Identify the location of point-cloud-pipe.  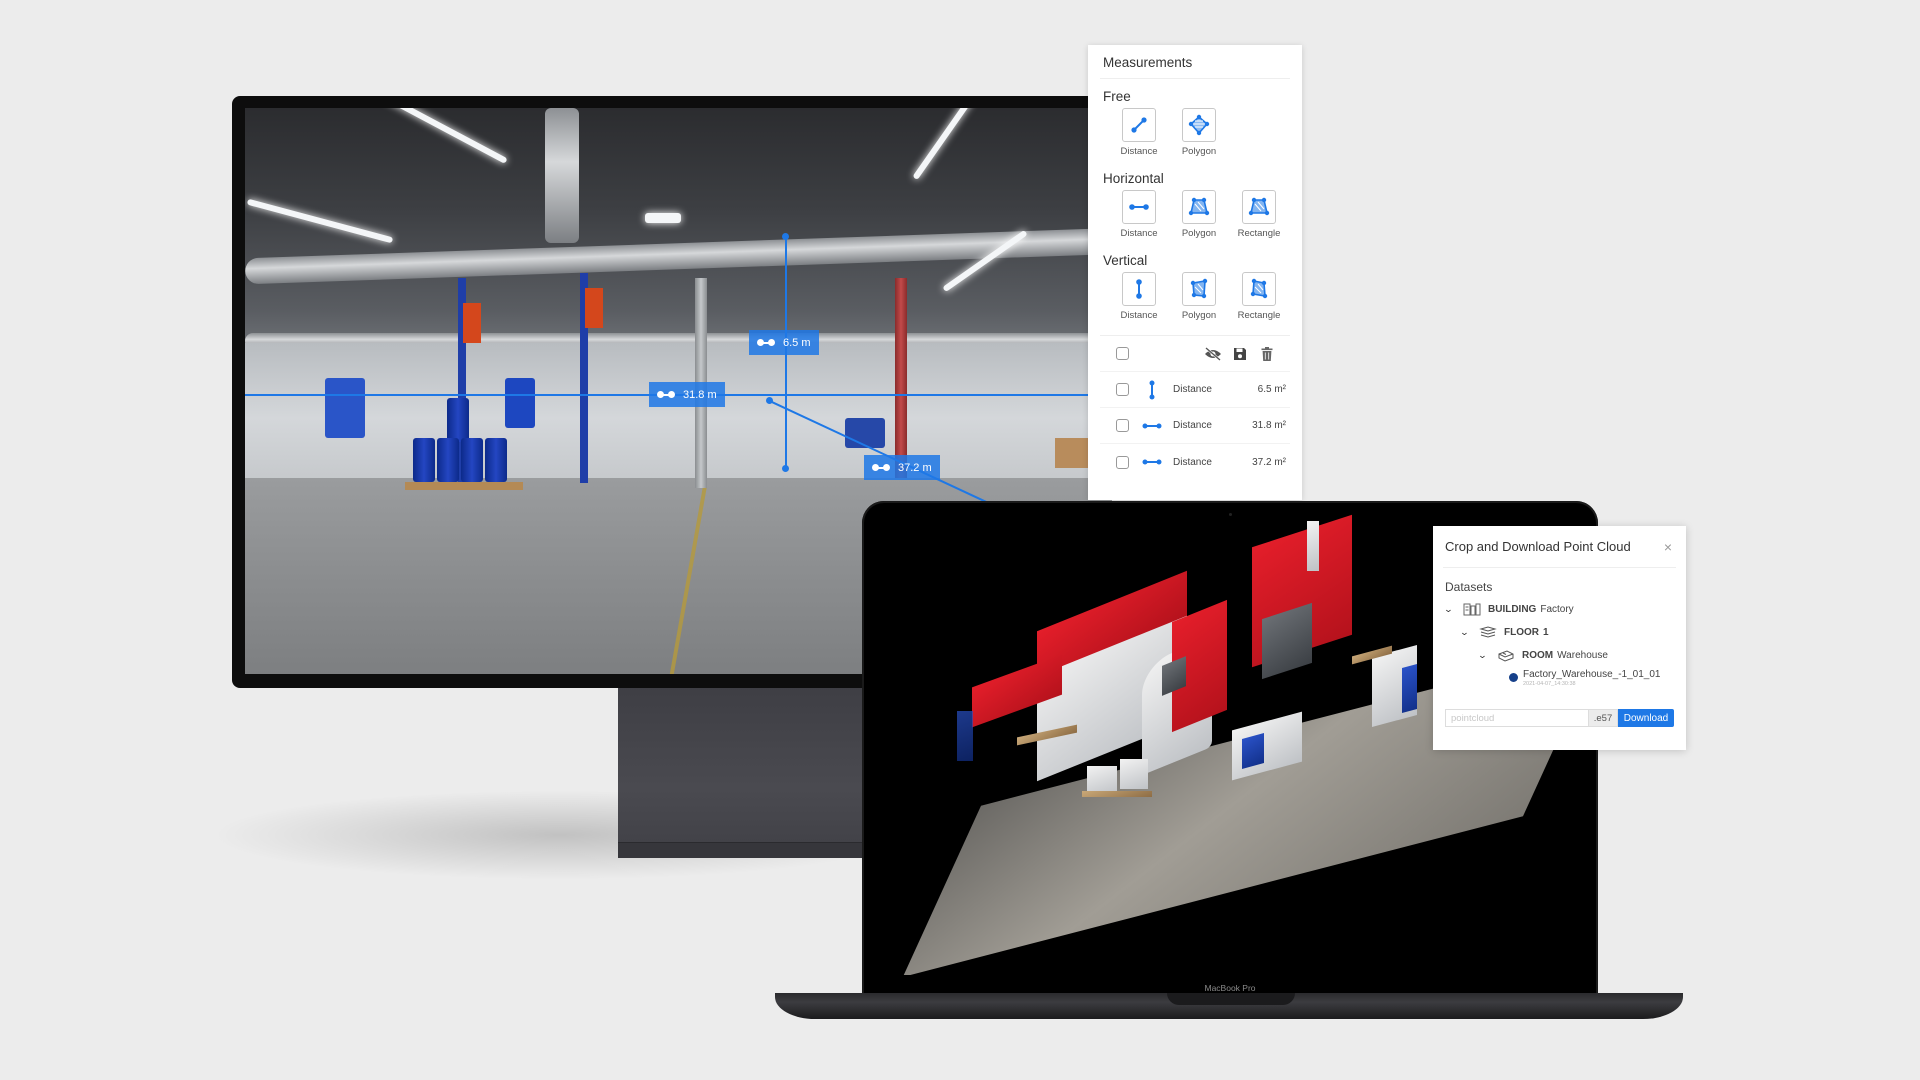
(1313, 546).